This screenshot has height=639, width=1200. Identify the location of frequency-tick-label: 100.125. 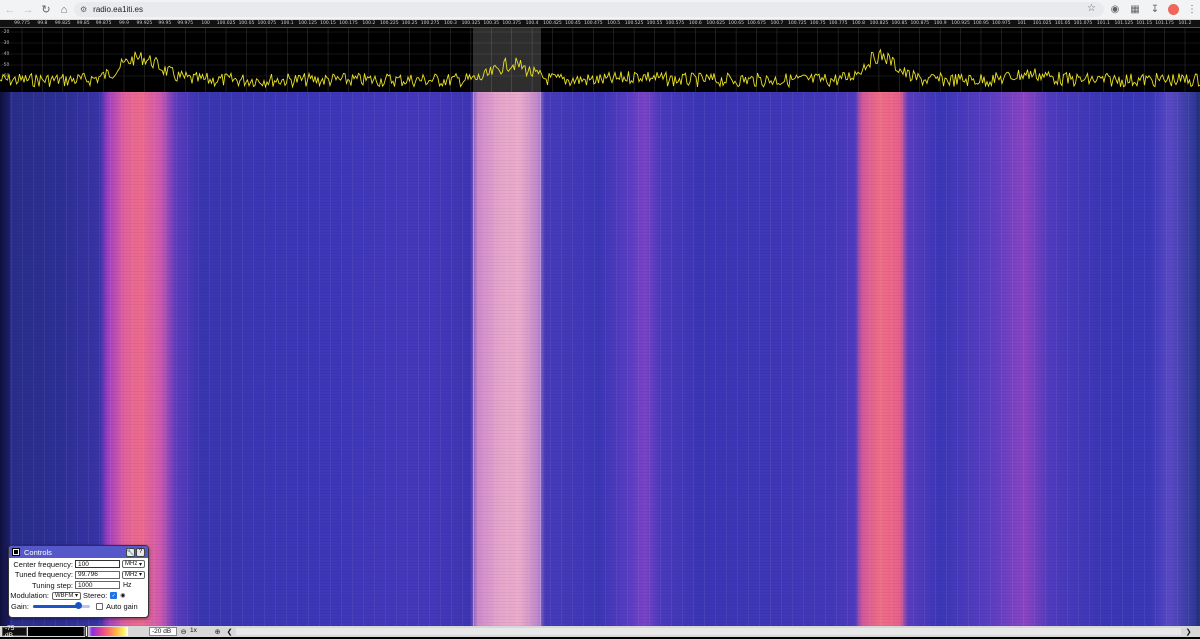
(307, 23).